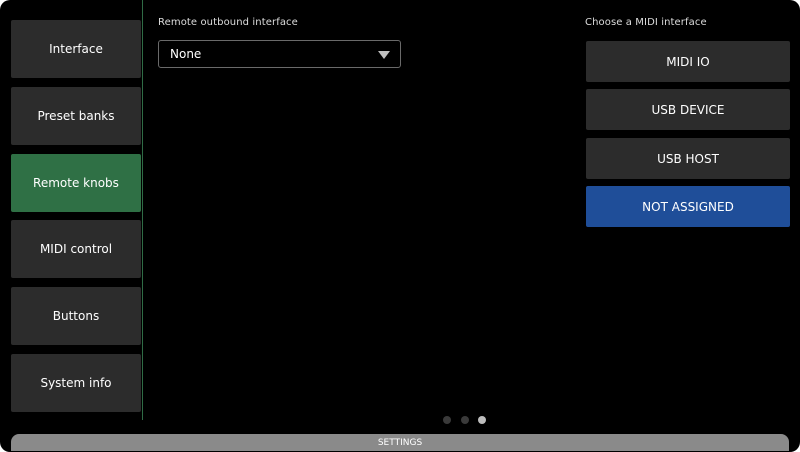  I want to click on sidebar-item-label: System info, so click(76, 383).